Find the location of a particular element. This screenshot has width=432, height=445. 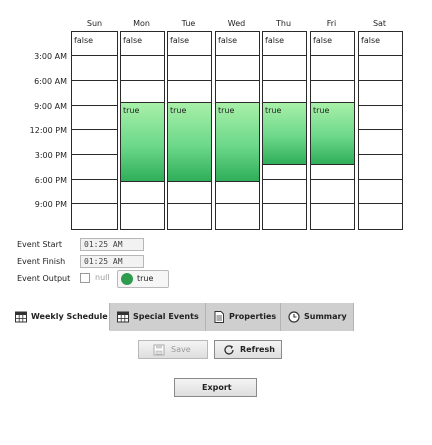

event-finish-field: 01:25 AM is located at coordinates (112, 261).